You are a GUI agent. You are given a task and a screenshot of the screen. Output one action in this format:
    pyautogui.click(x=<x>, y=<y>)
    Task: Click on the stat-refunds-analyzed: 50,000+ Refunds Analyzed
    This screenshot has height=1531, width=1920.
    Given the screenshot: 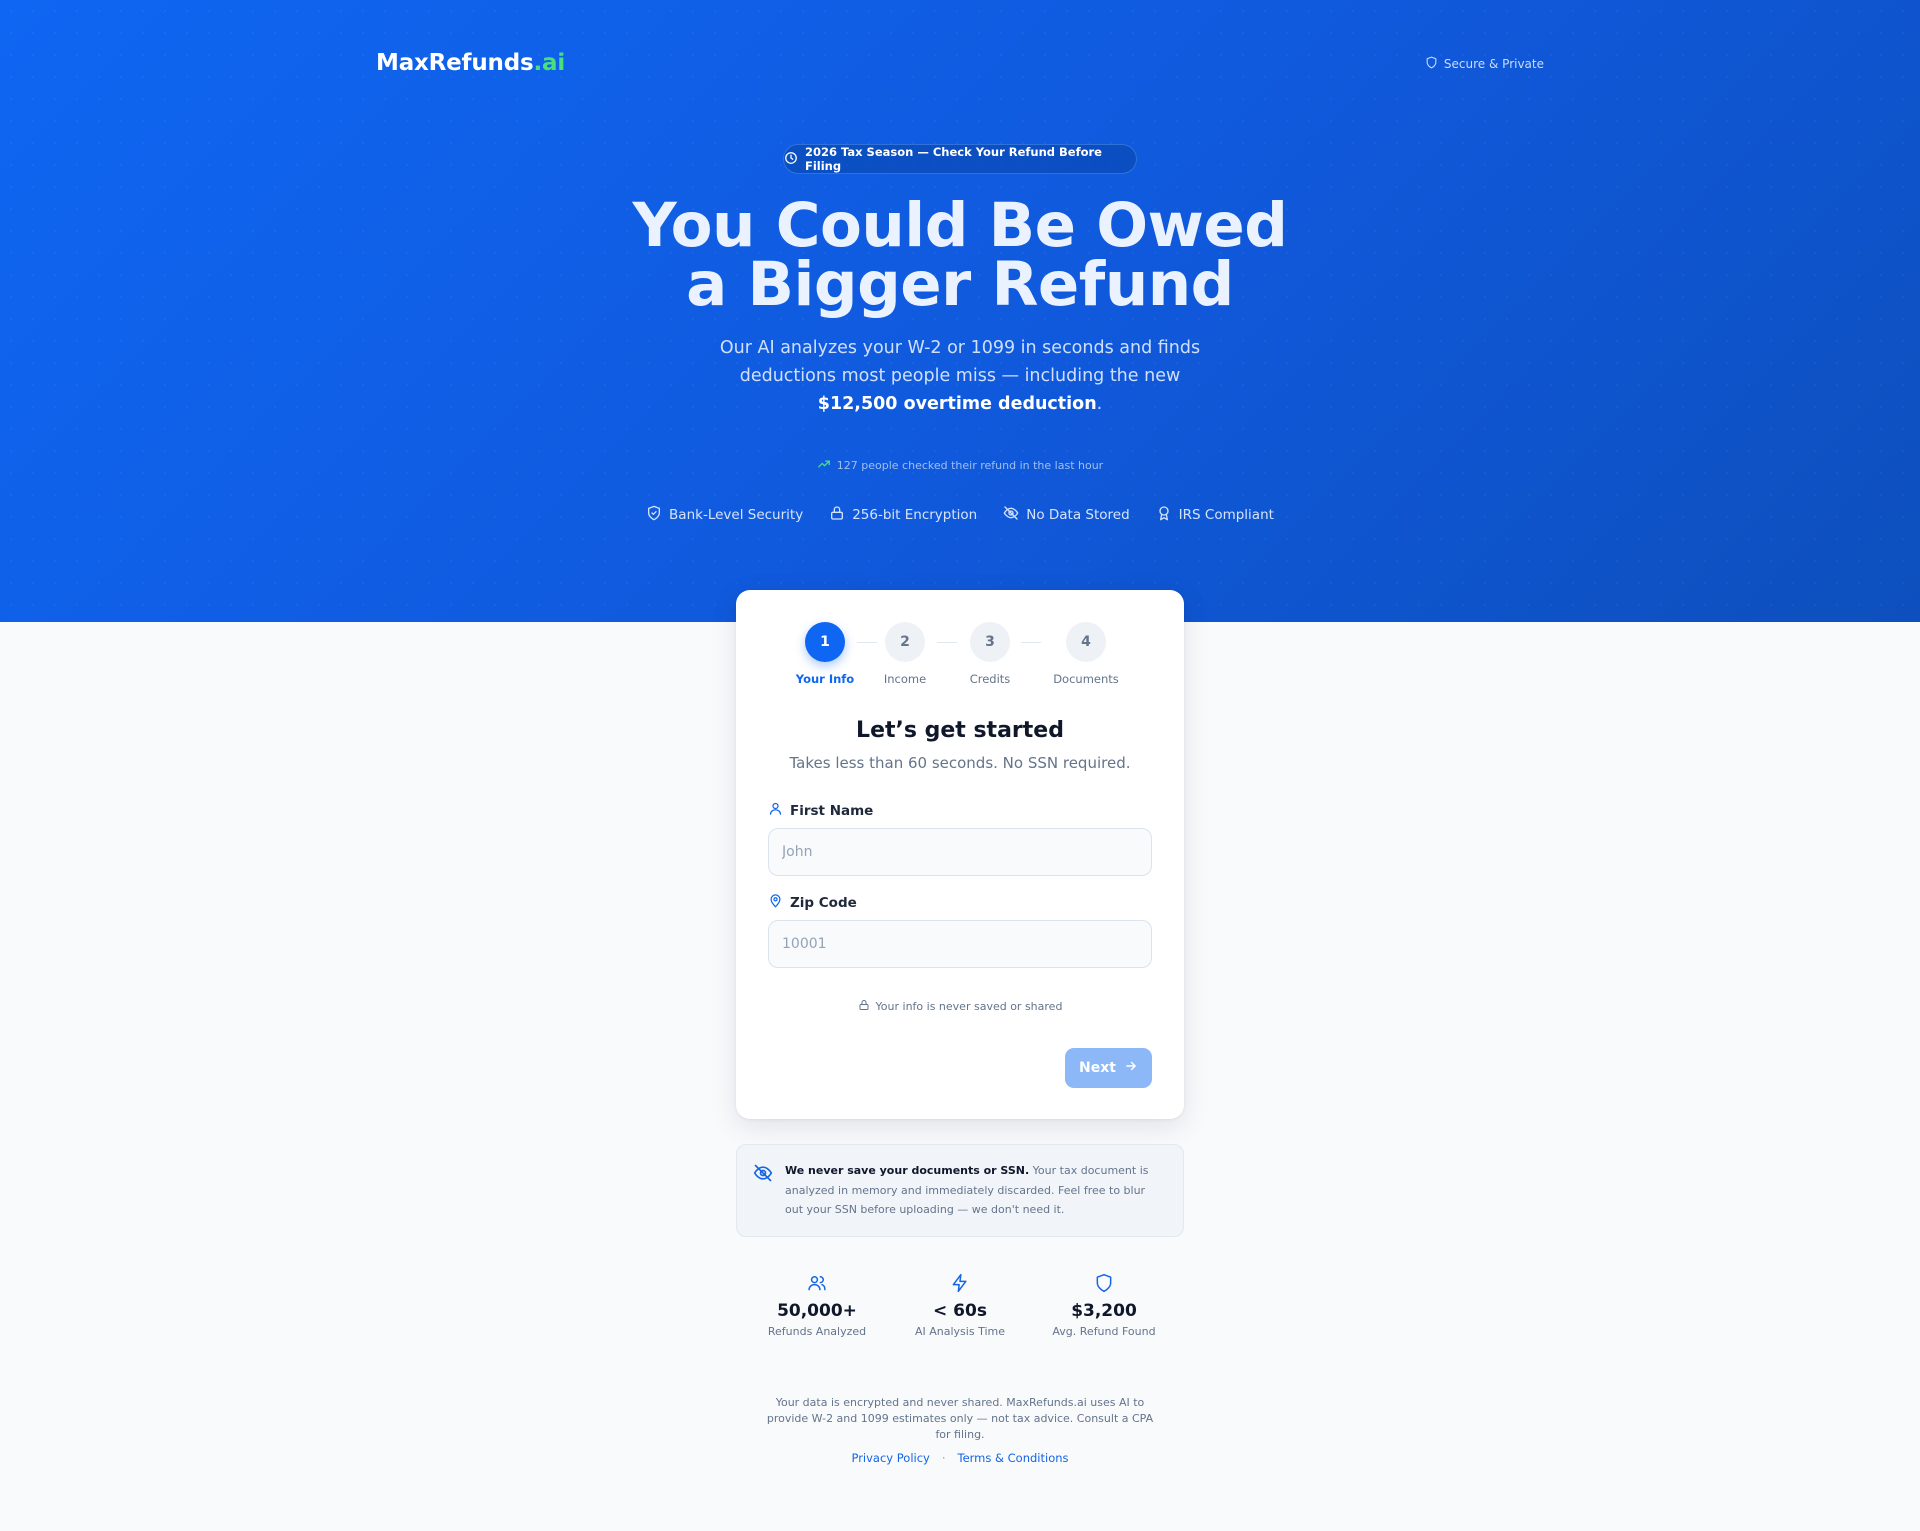 What is the action you would take?
    pyautogui.click(x=817, y=1305)
    